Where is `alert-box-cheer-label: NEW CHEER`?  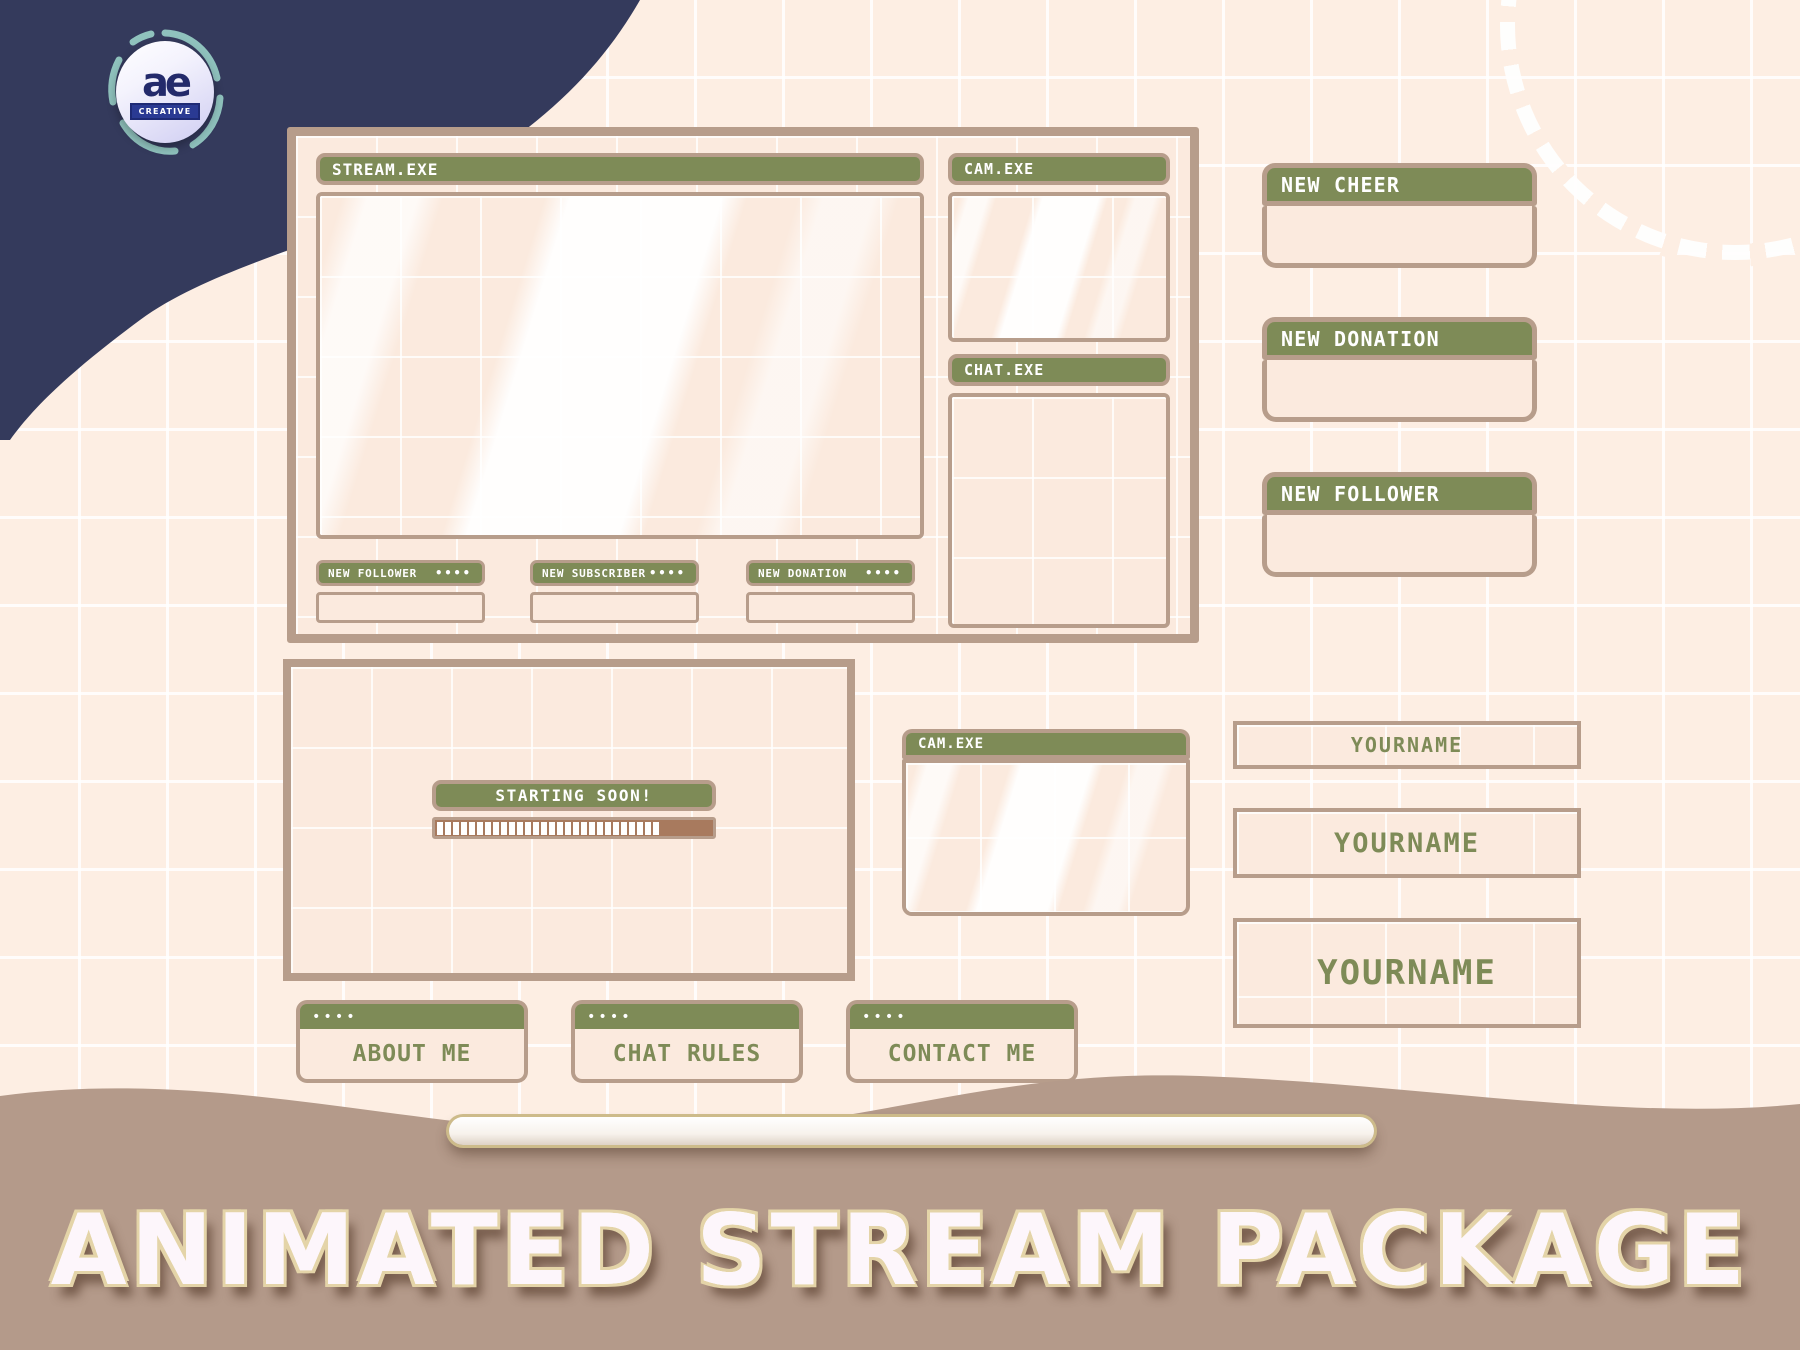
alert-box-cheer-label: NEW CHEER is located at coordinates (1341, 184).